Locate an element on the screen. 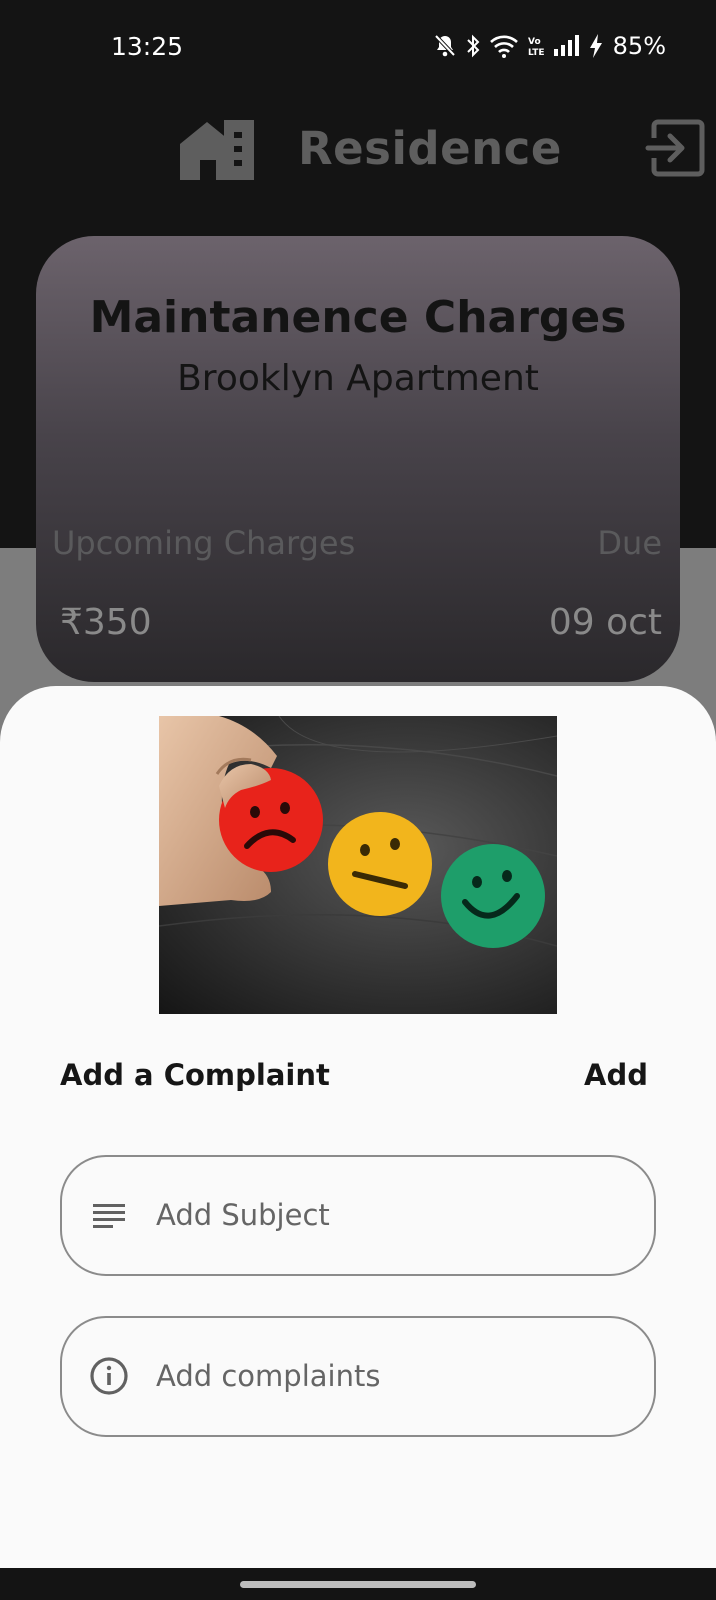 The width and height of the screenshot is (716, 1600). volte-icon: Vo LTE is located at coordinates (536, 46).